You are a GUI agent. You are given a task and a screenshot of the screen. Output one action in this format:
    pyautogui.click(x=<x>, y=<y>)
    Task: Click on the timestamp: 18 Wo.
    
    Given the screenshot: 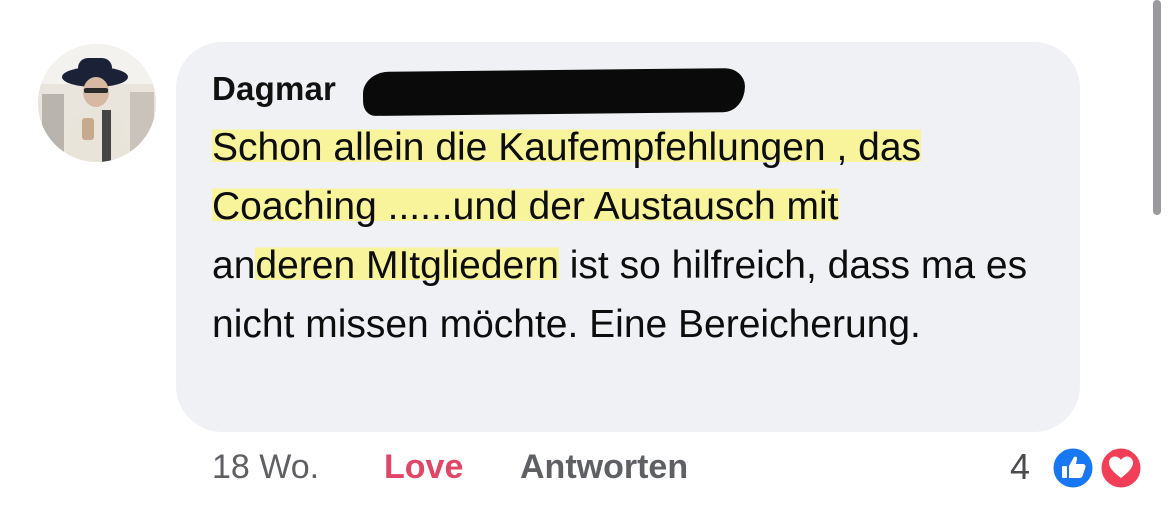 What is the action you would take?
    pyautogui.click(x=265, y=467)
    